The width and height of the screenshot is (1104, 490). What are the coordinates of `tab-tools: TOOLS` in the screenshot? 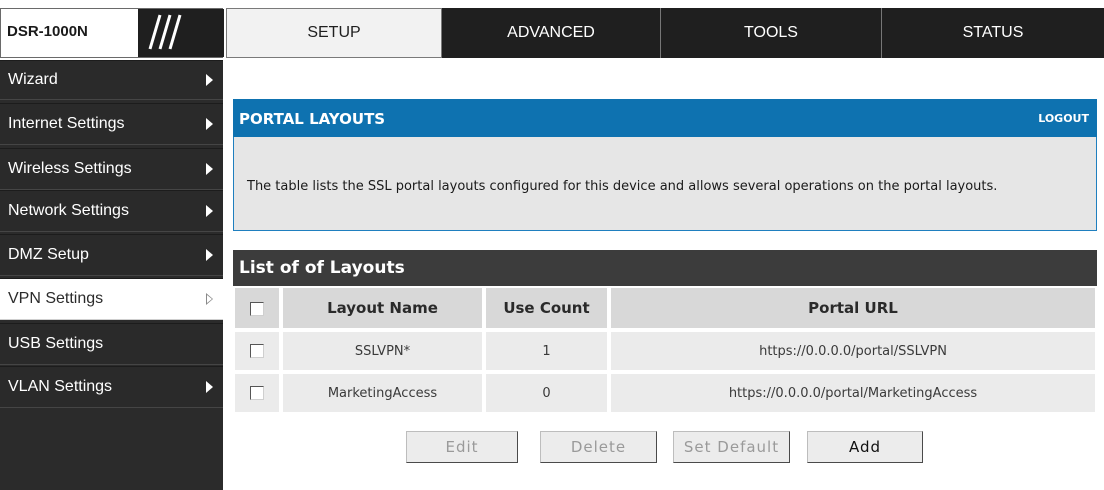 It's located at (771, 33).